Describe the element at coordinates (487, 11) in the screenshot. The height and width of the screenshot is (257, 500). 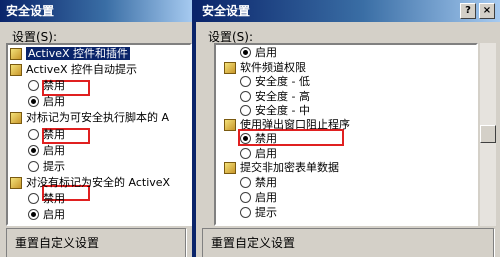
I see `close-button: ×` at that location.